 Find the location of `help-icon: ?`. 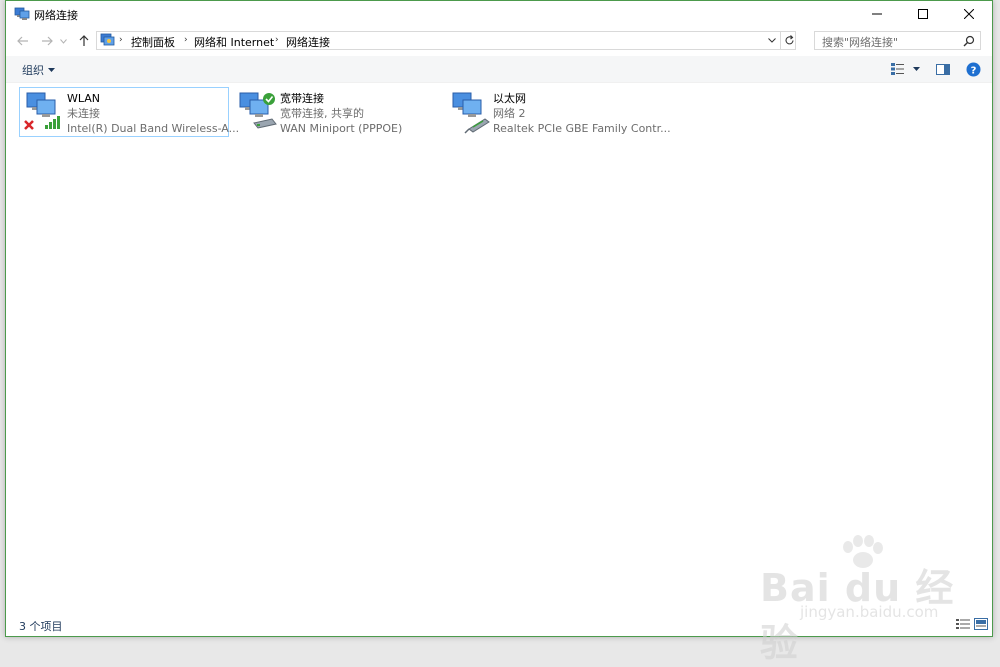

help-icon: ? is located at coordinates (973, 69).